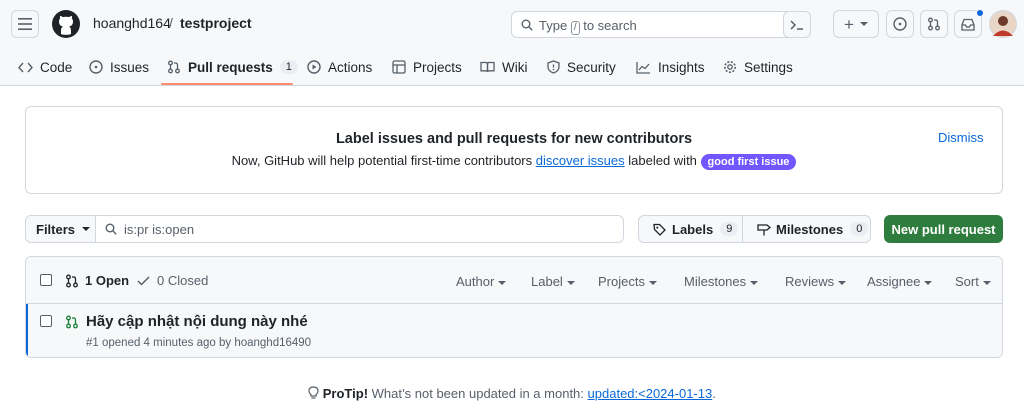 The width and height of the screenshot is (1024, 415). I want to click on command-palette-button, so click(797, 24).